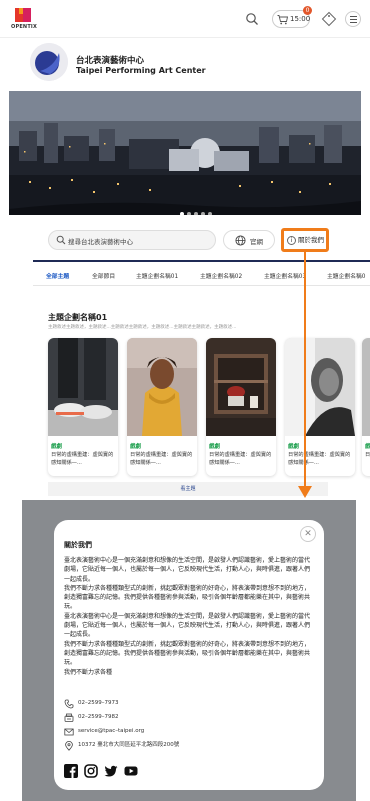  I want to click on phone-icon, so click(69, 704).